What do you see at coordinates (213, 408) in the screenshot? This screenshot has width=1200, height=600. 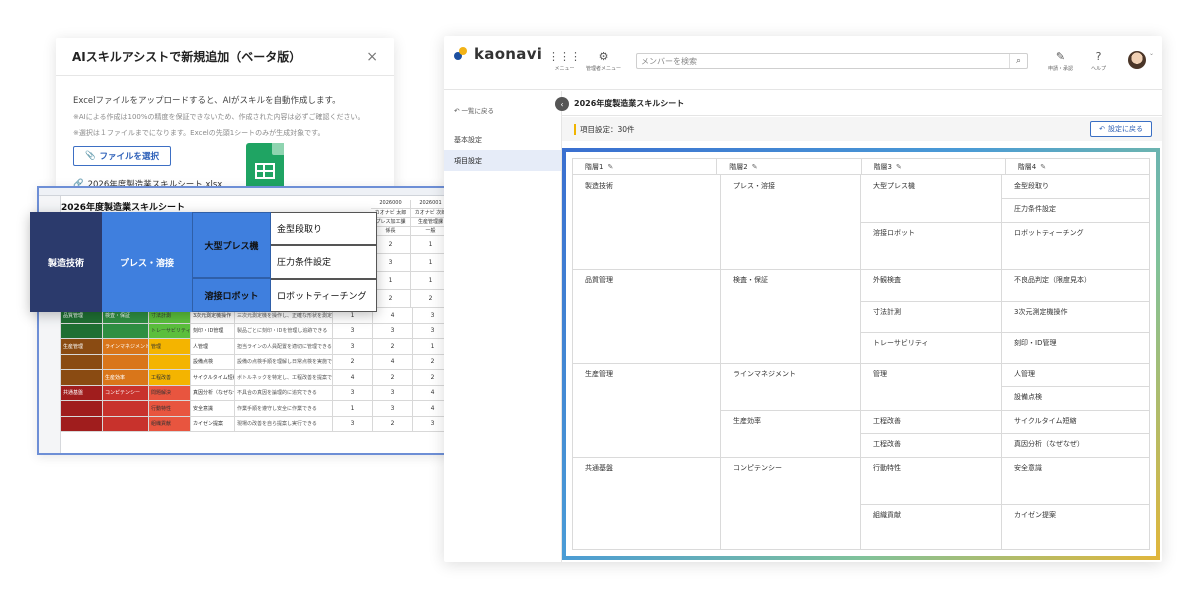 I see `excel-cell-level4: 安全意識` at bounding box center [213, 408].